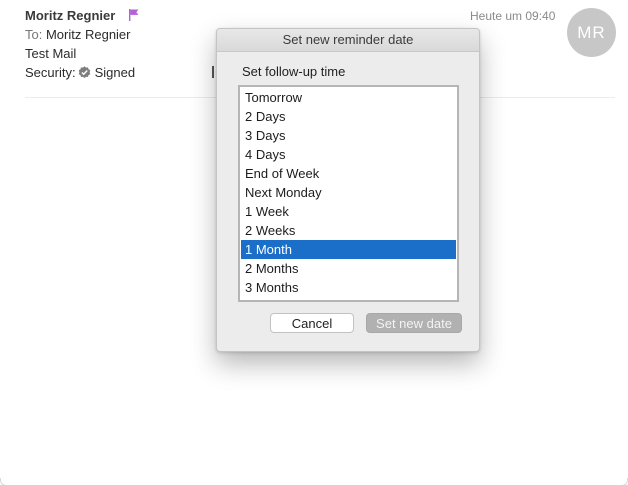 The height and width of the screenshot is (485, 628). I want to click on subject: Test Mail, so click(51, 53).